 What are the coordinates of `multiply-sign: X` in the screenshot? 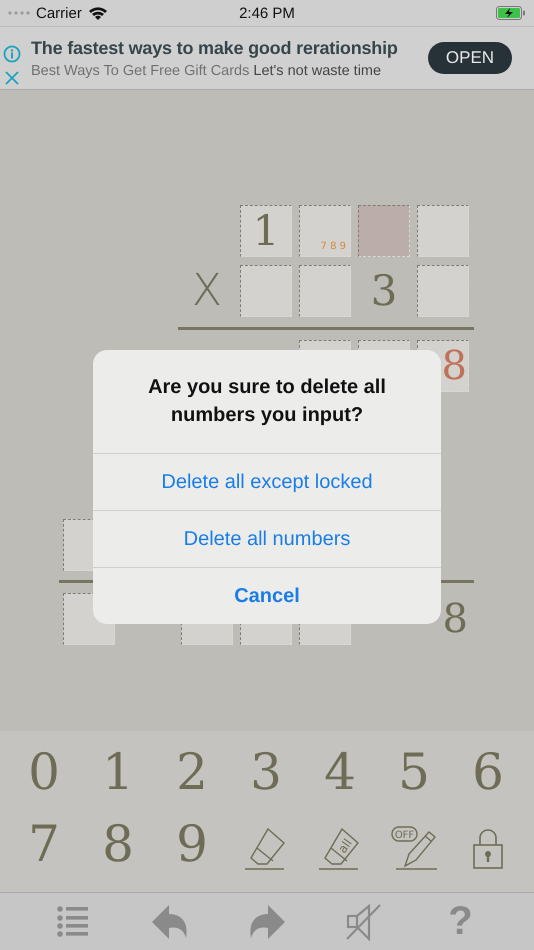 It's located at (207, 291).